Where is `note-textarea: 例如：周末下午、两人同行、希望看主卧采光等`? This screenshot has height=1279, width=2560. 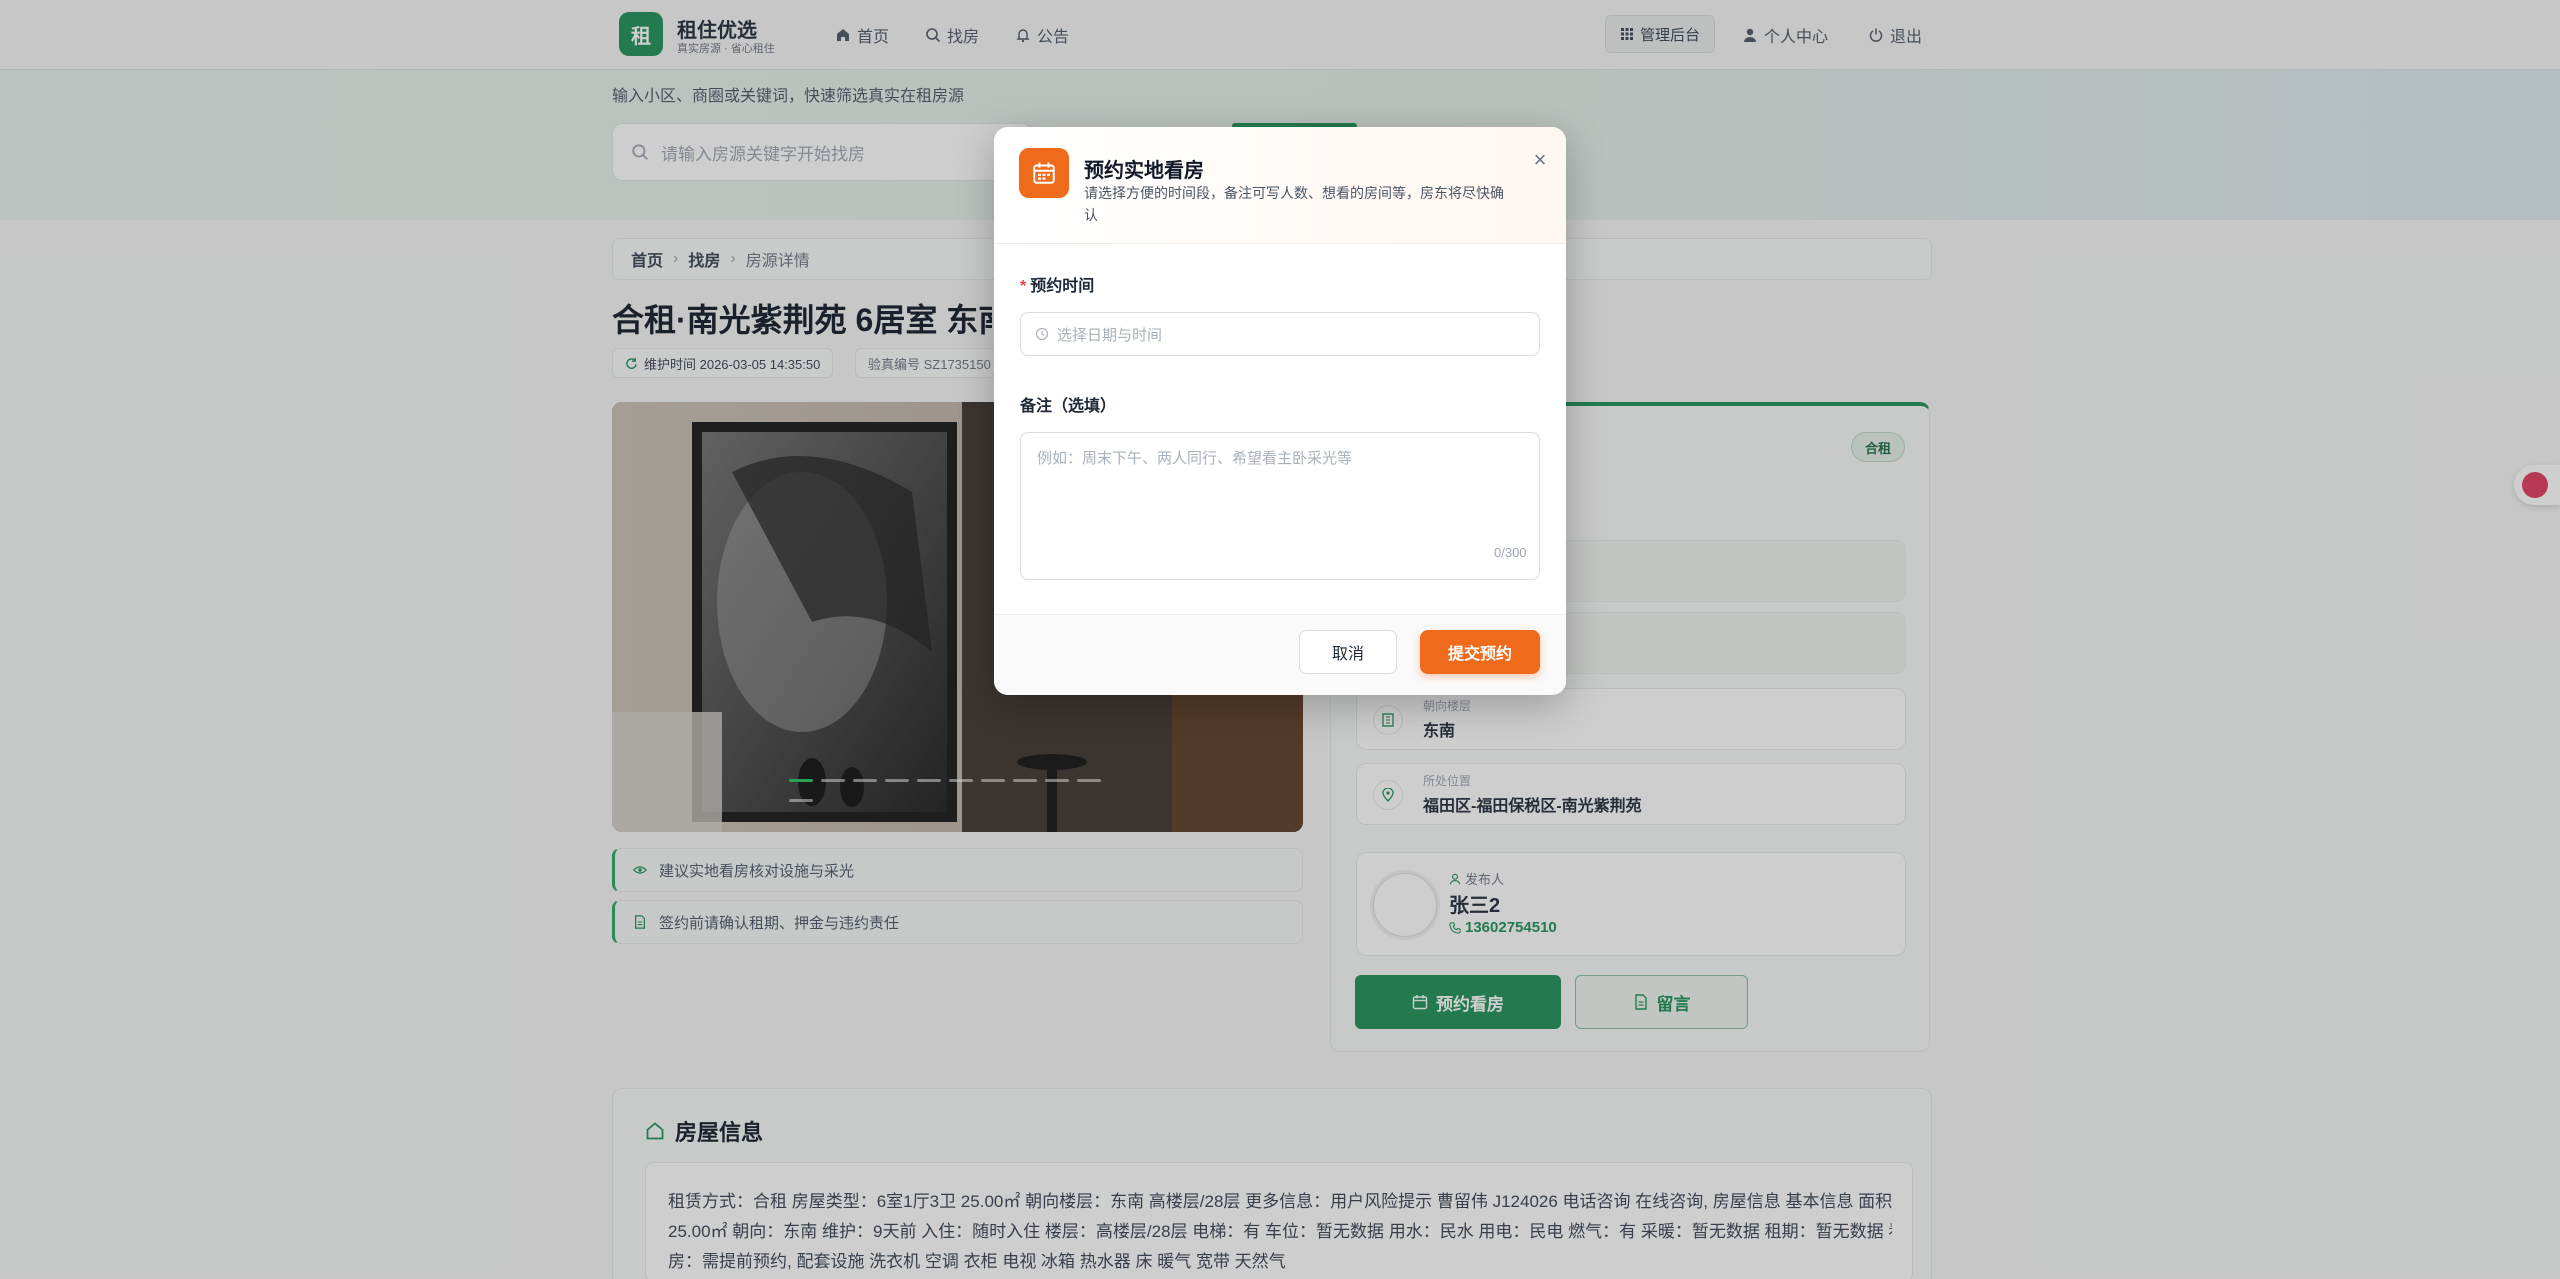 note-textarea: 例如：周末下午、两人同行、希望看主卧采光等 is located at coordinates (1280, 506).